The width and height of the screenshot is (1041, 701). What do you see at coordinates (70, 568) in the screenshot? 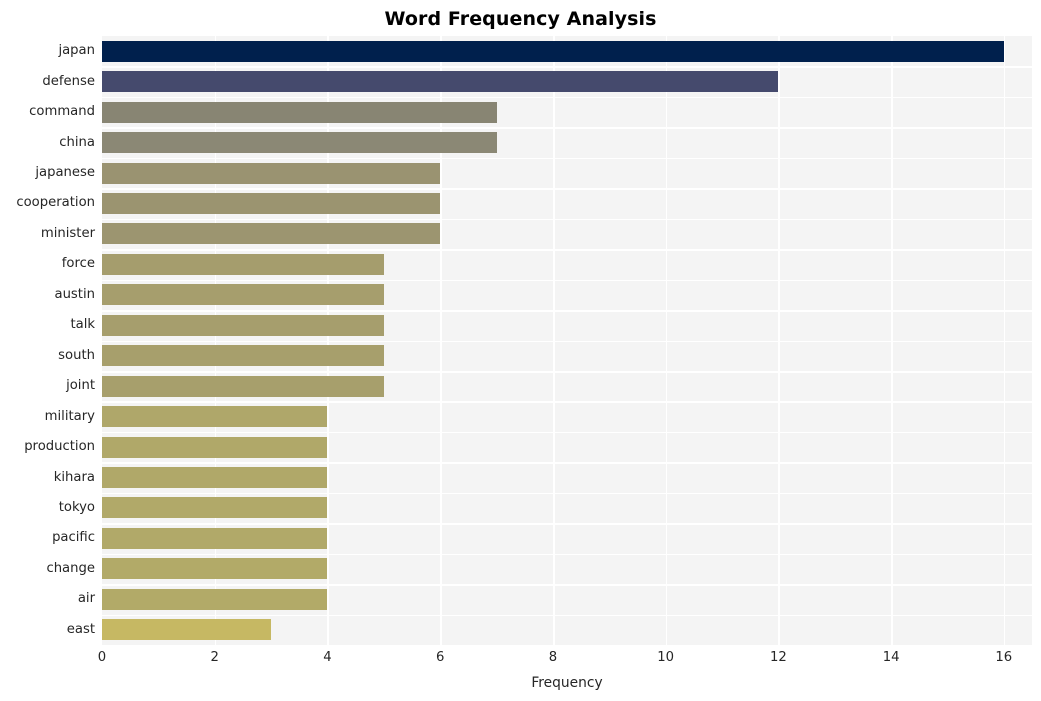
I see `y-tick-label: change` at bounding box center [70, 568].